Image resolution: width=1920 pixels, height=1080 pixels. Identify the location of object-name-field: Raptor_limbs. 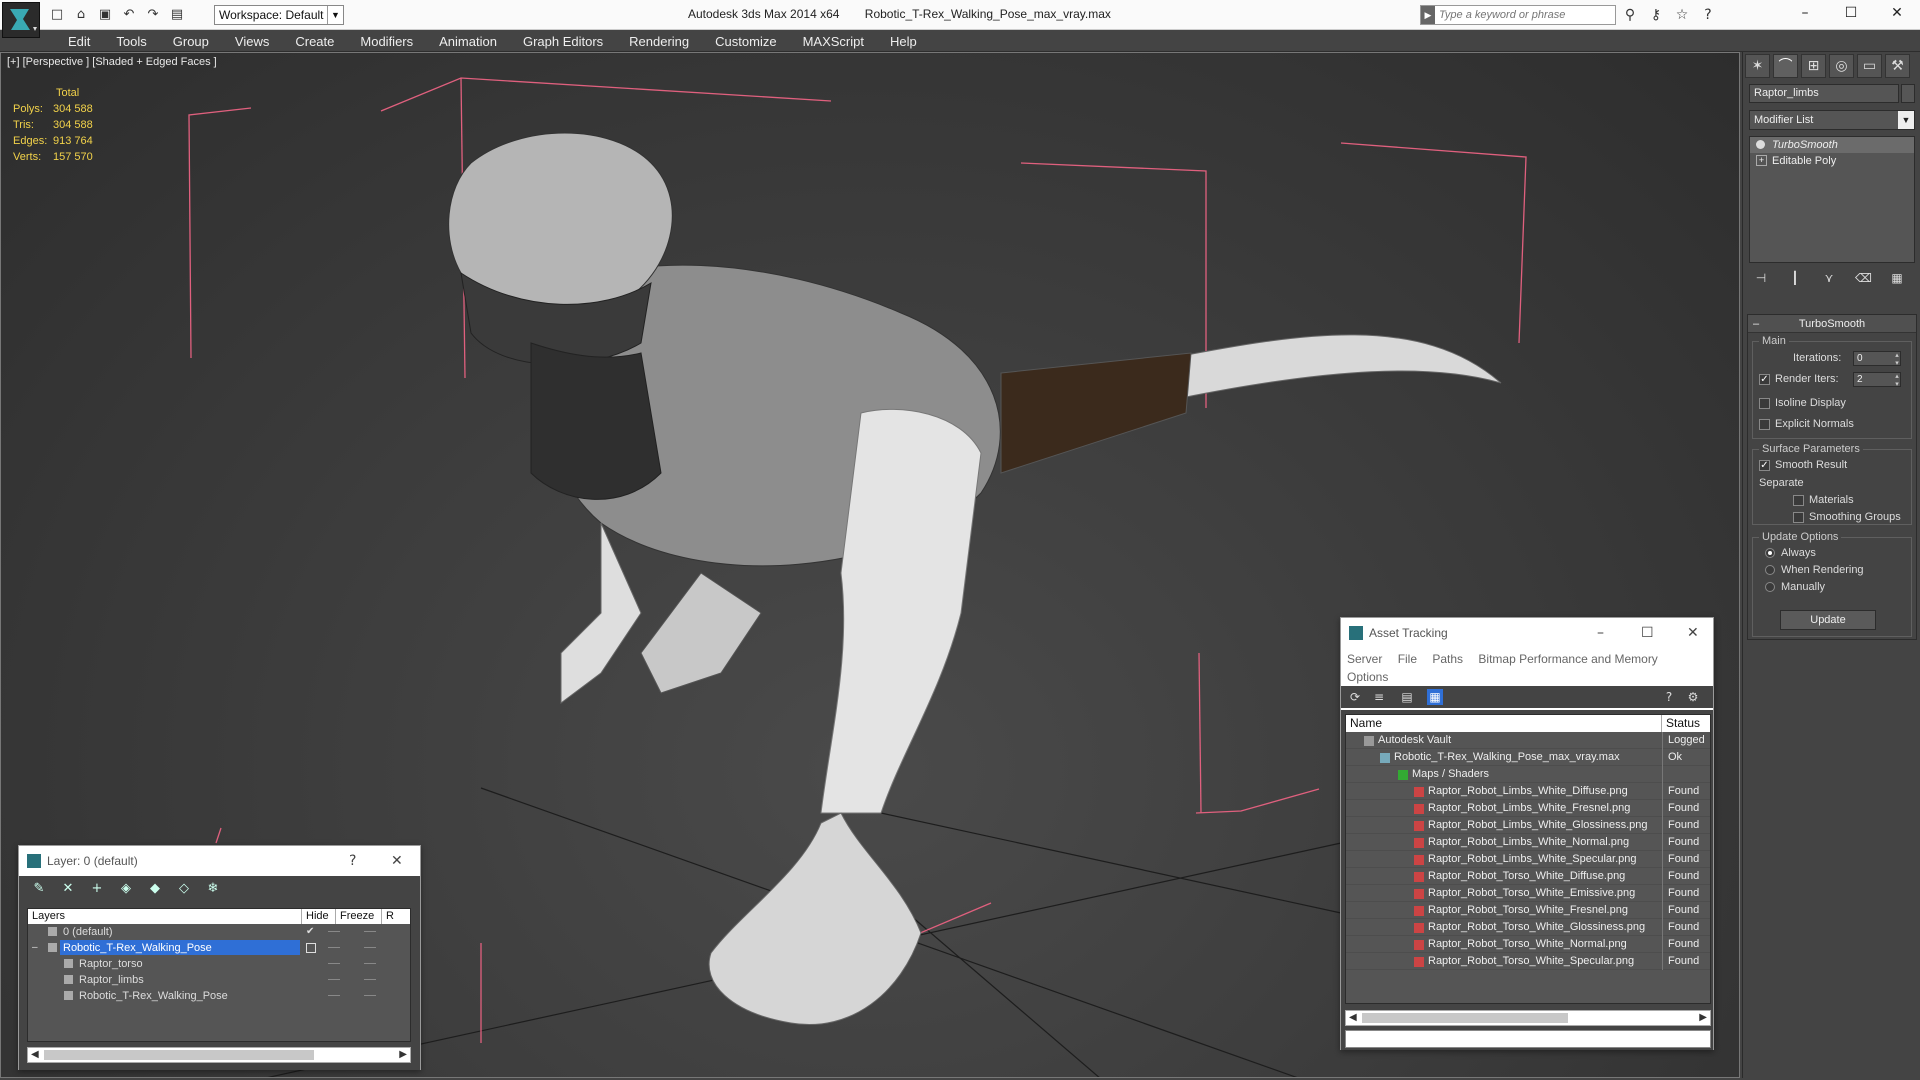
(1824, 93).